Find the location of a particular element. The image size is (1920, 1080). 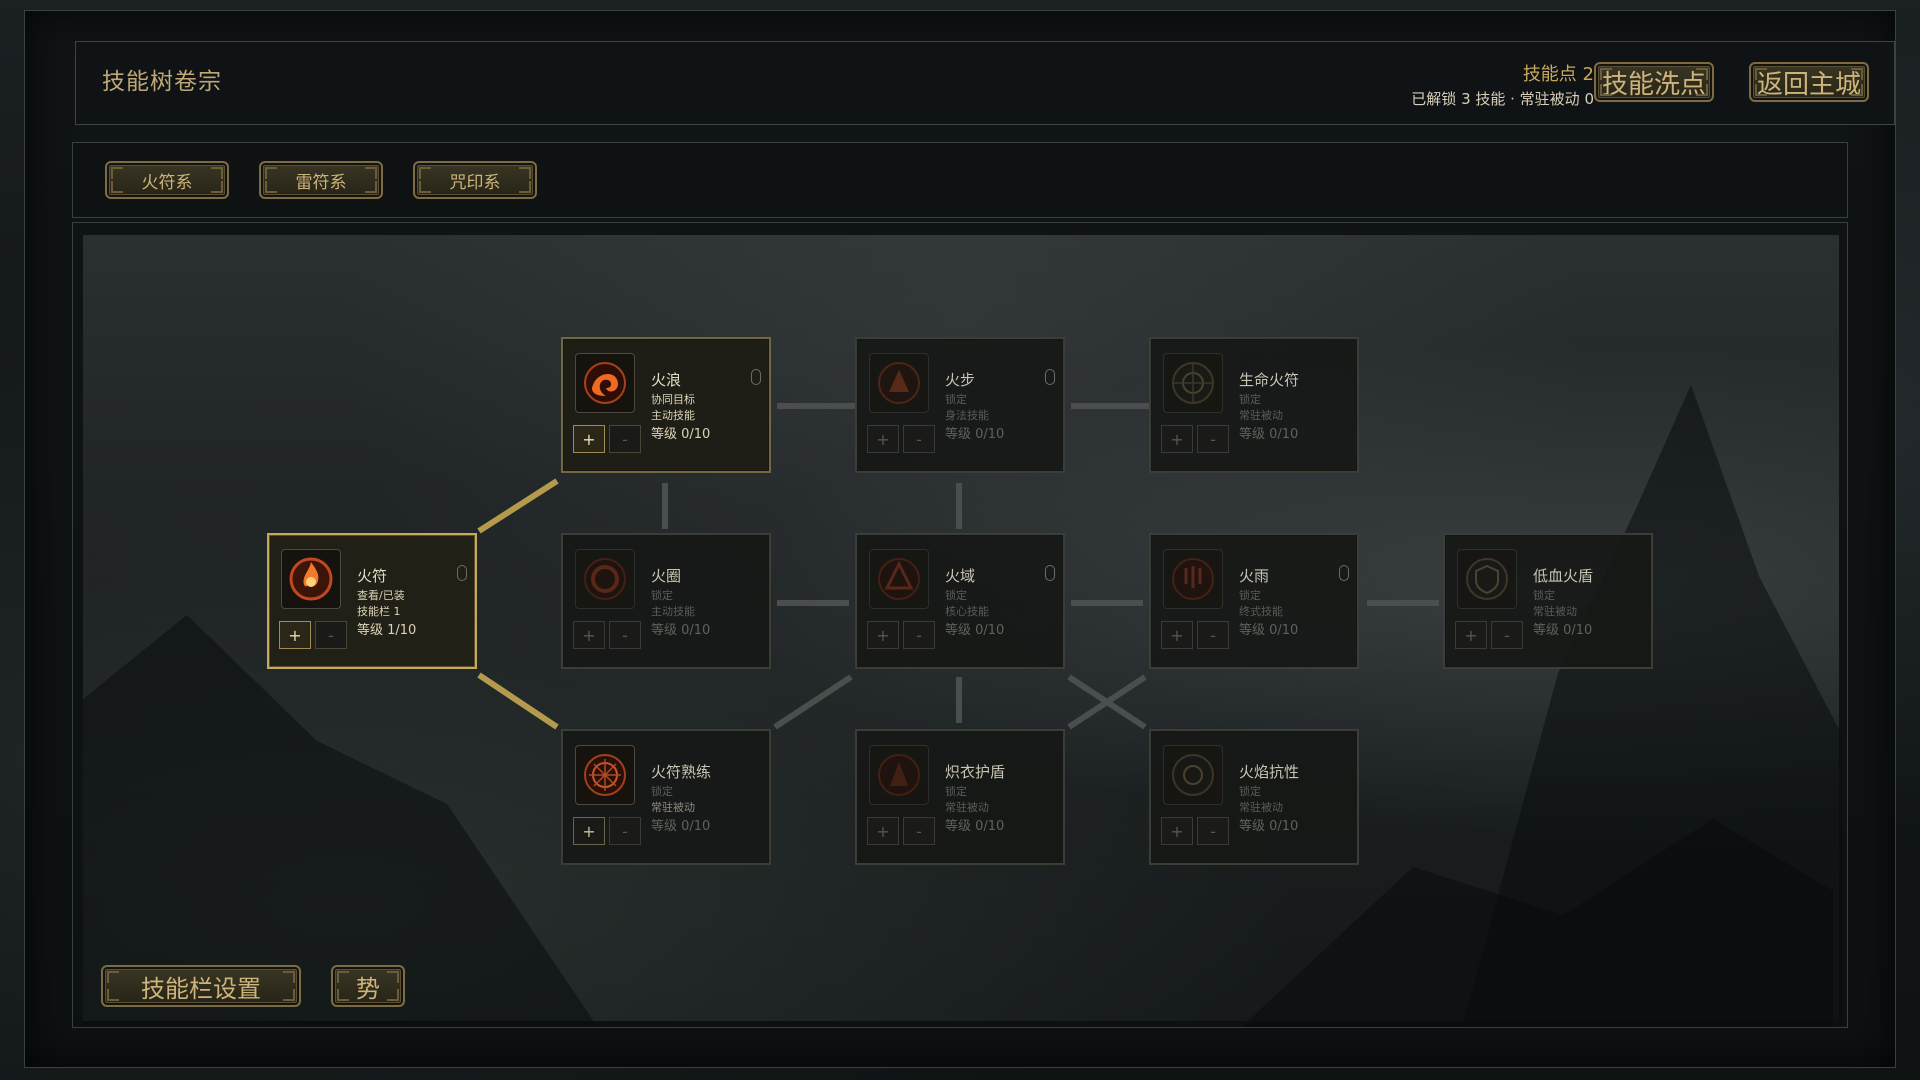

fire-talisman-icon is located at coordinates (311, 579).